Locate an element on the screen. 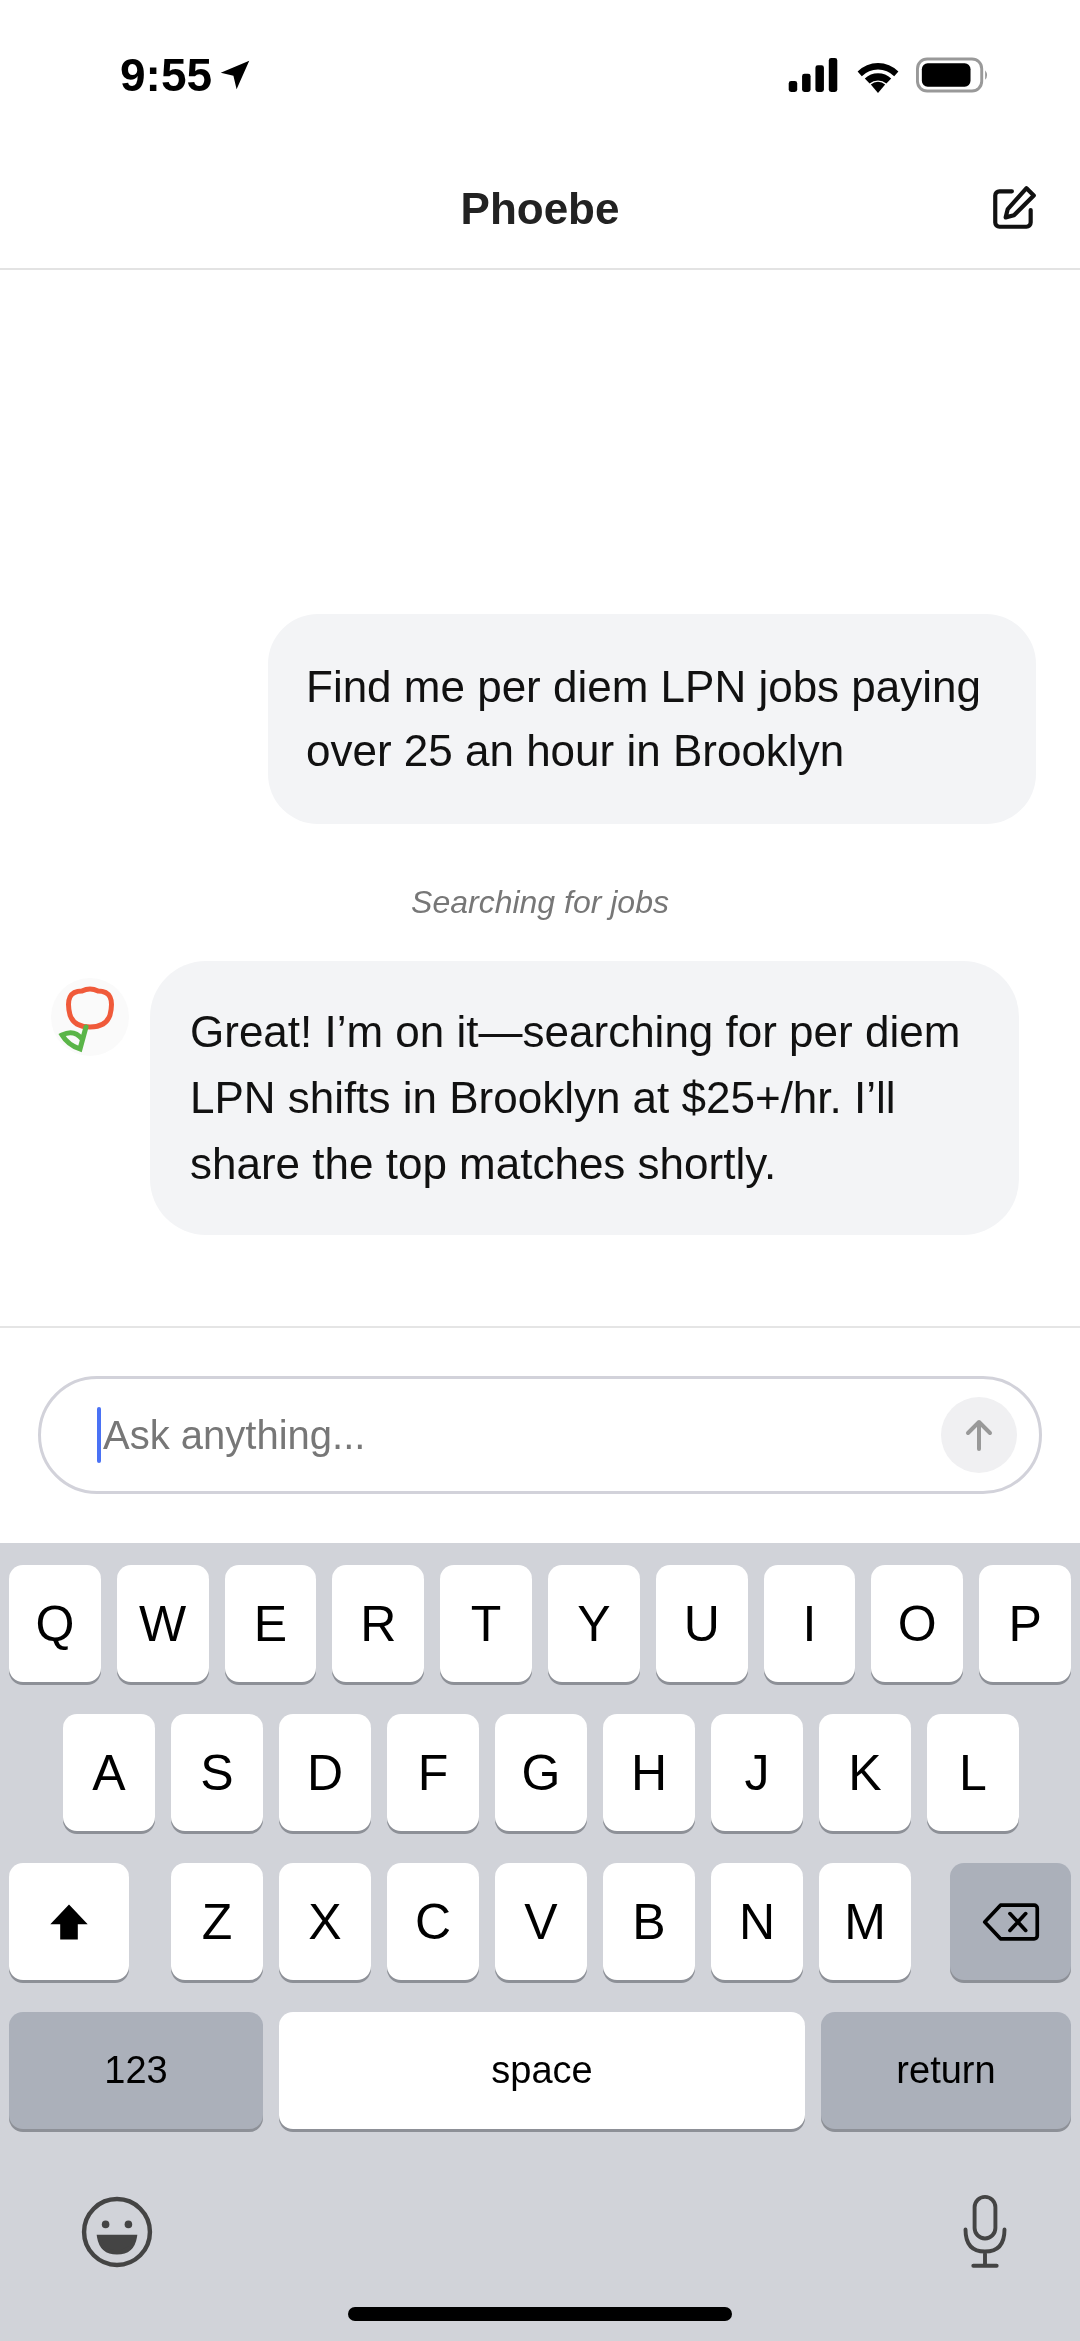 The height and width of the screenshot is (2341, 1080). status-time: 9:55 is located at coordinates (166, 75).